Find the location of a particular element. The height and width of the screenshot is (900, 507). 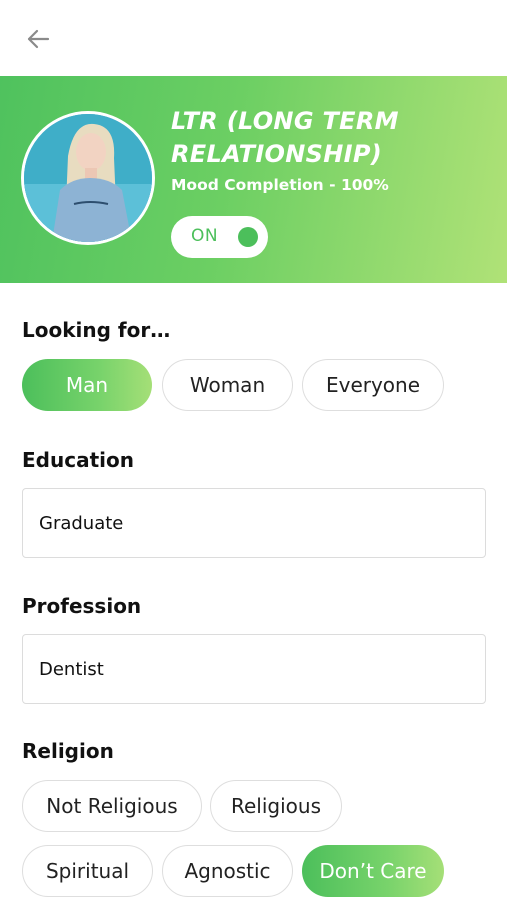

mood-completion: Mood Completion - 100% is located at coordinates (280, 185).